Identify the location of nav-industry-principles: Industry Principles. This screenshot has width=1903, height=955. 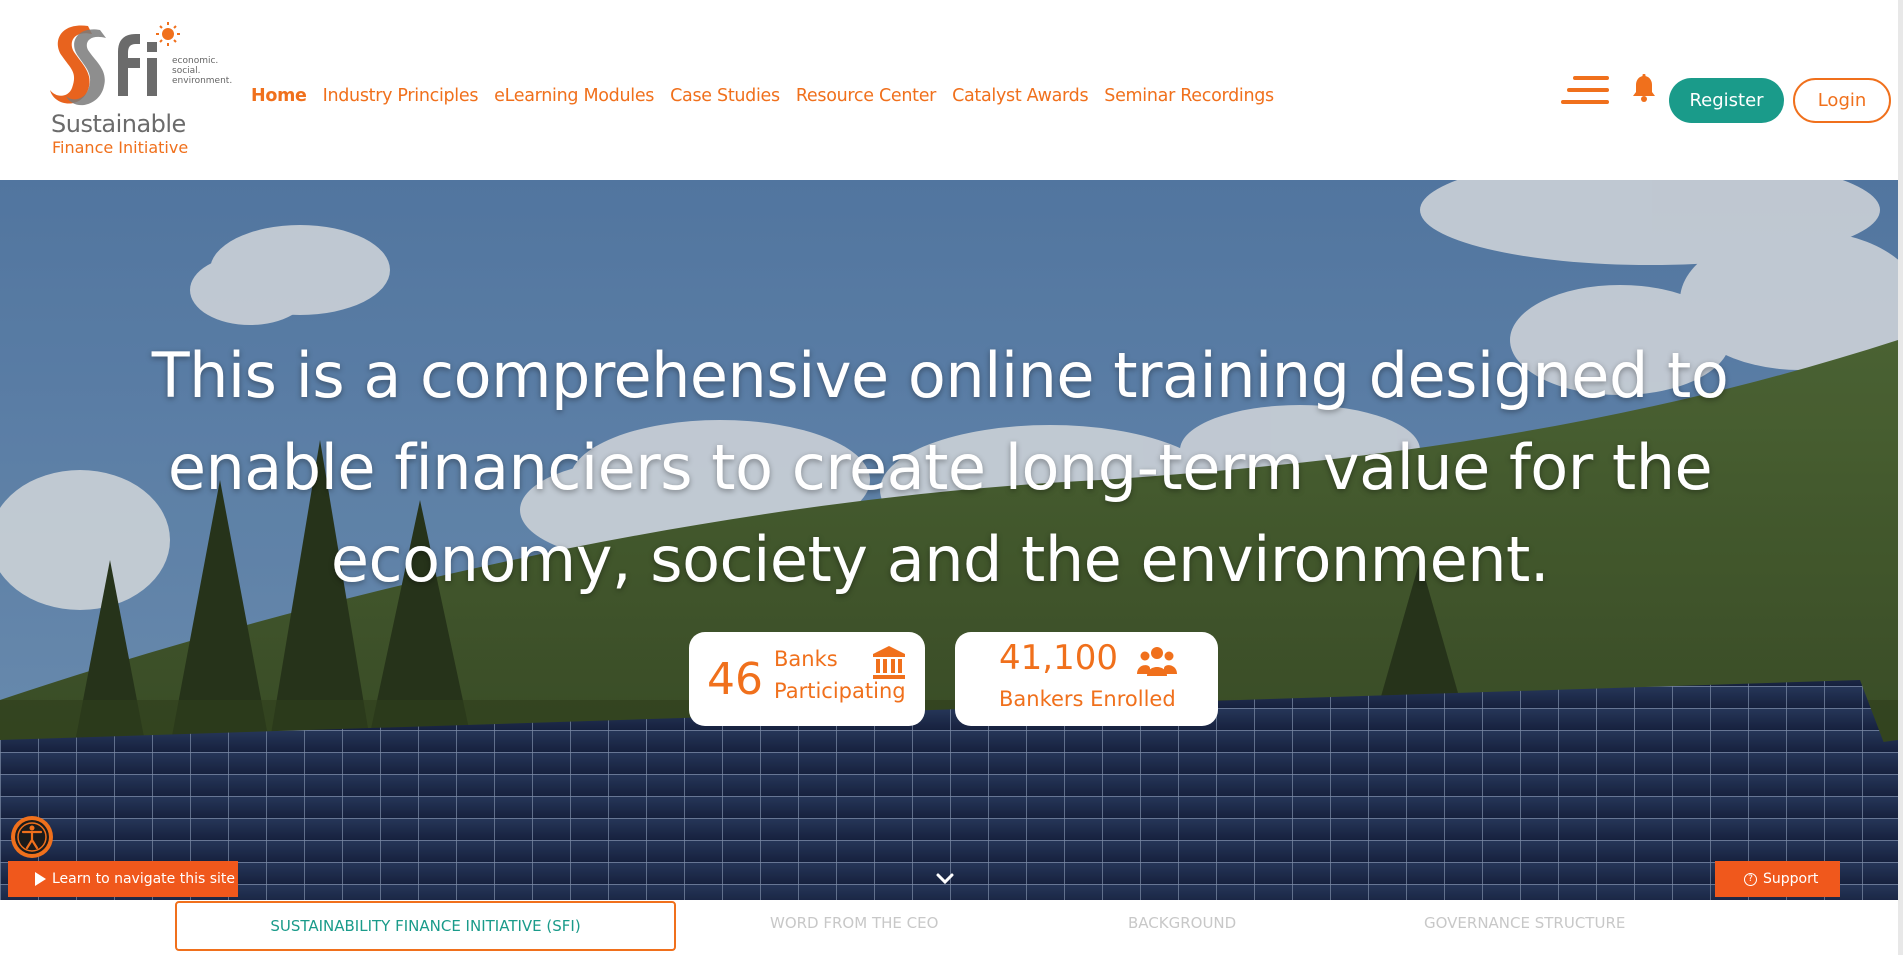
(401, 96).